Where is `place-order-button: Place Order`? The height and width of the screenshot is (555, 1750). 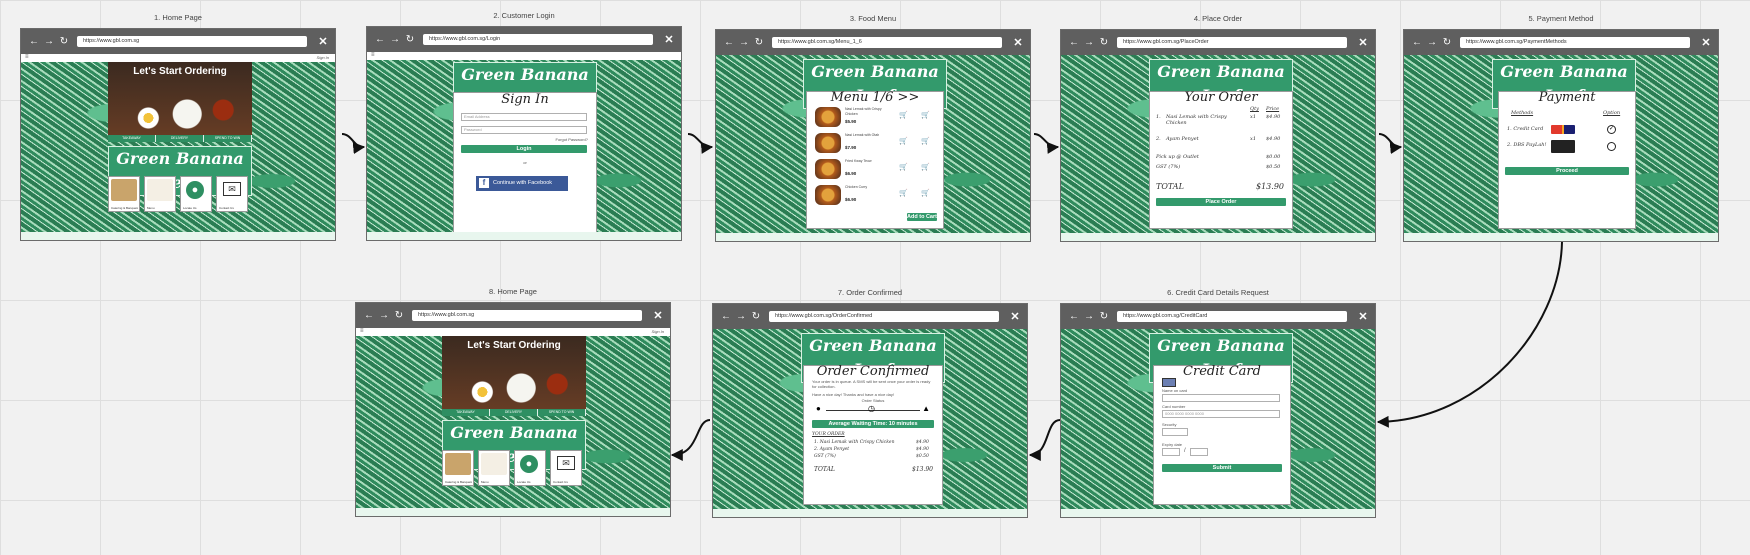 place-order-button: Place Order is located at coordinates (1221, 202).